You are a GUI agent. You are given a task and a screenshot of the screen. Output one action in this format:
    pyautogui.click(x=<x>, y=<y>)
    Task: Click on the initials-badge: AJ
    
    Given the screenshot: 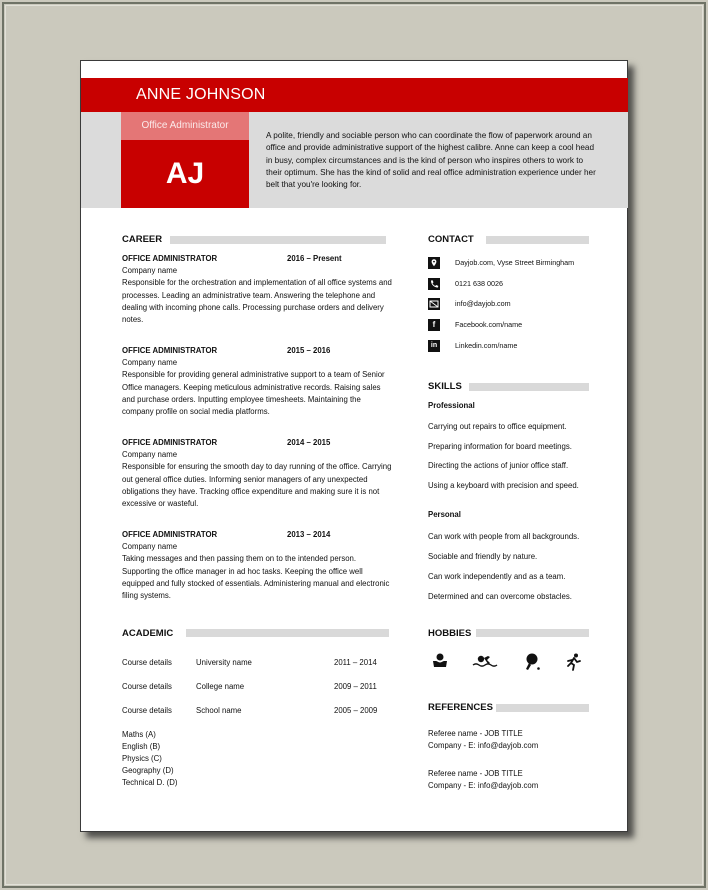 What is the action you would take?
    pyautogui.click(x=185, y=174)
    